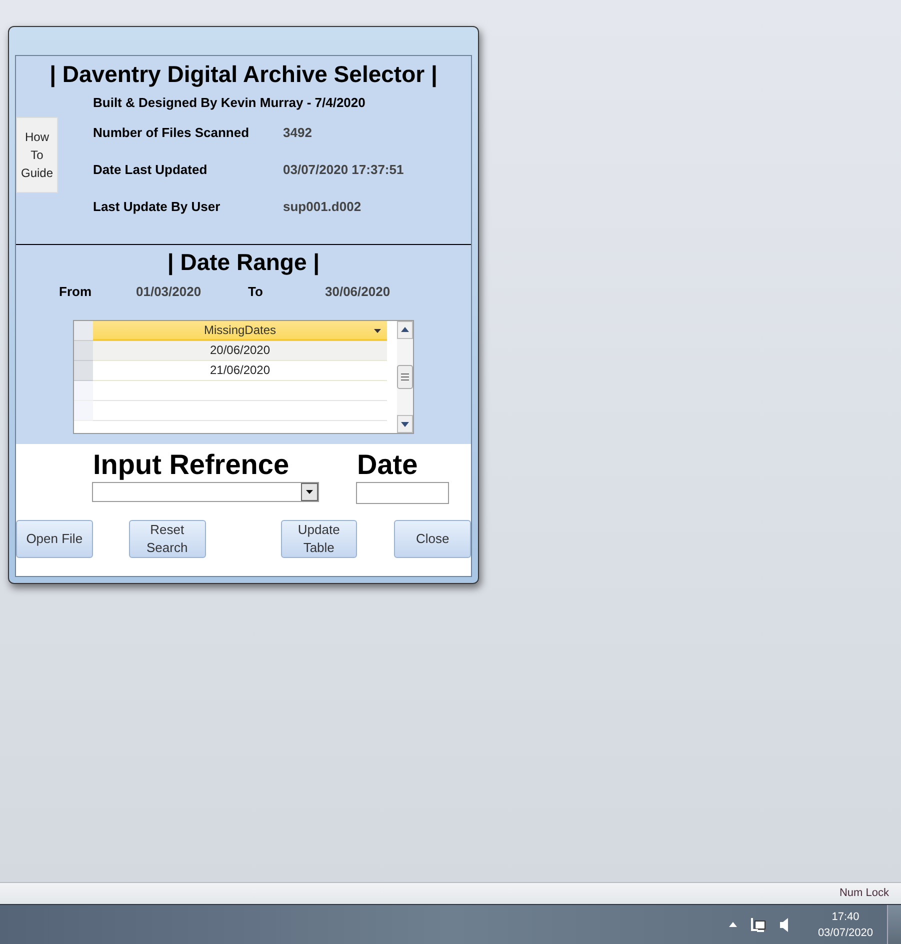  Describe the element at coordinates (243, 74) in the screenshot. I see `form-title: | Daventry Digital Archive Selector |` at that location.